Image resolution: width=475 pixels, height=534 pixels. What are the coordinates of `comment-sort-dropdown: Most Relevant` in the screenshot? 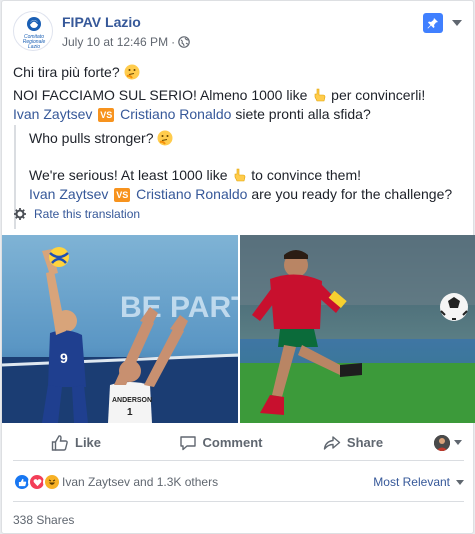 It's located at (418, 482).